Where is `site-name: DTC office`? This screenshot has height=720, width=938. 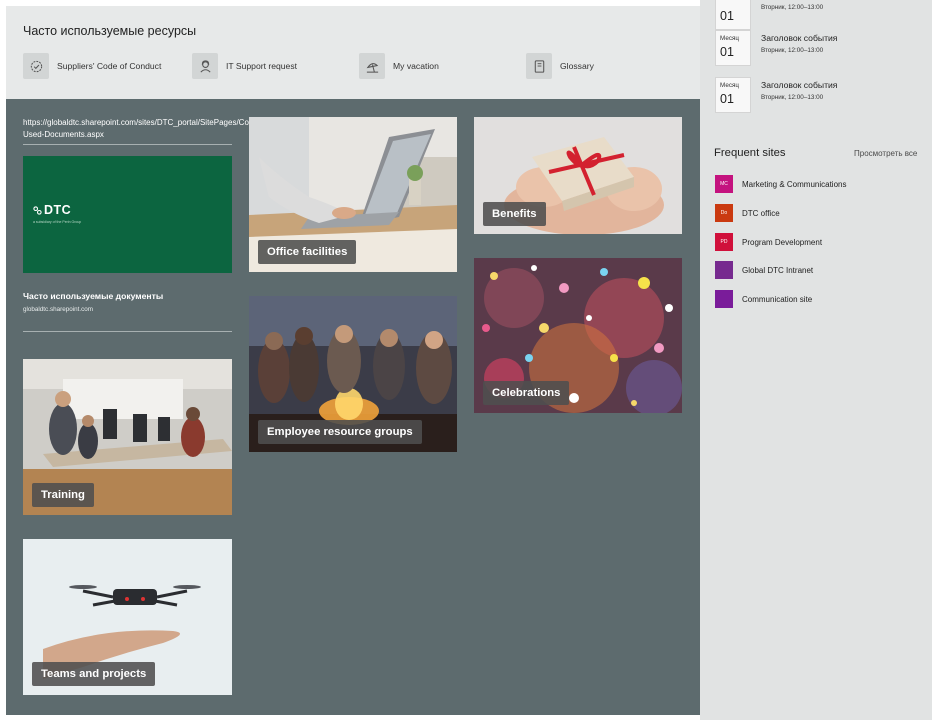
site-name: DTC office is located at coordinates (761, 213).